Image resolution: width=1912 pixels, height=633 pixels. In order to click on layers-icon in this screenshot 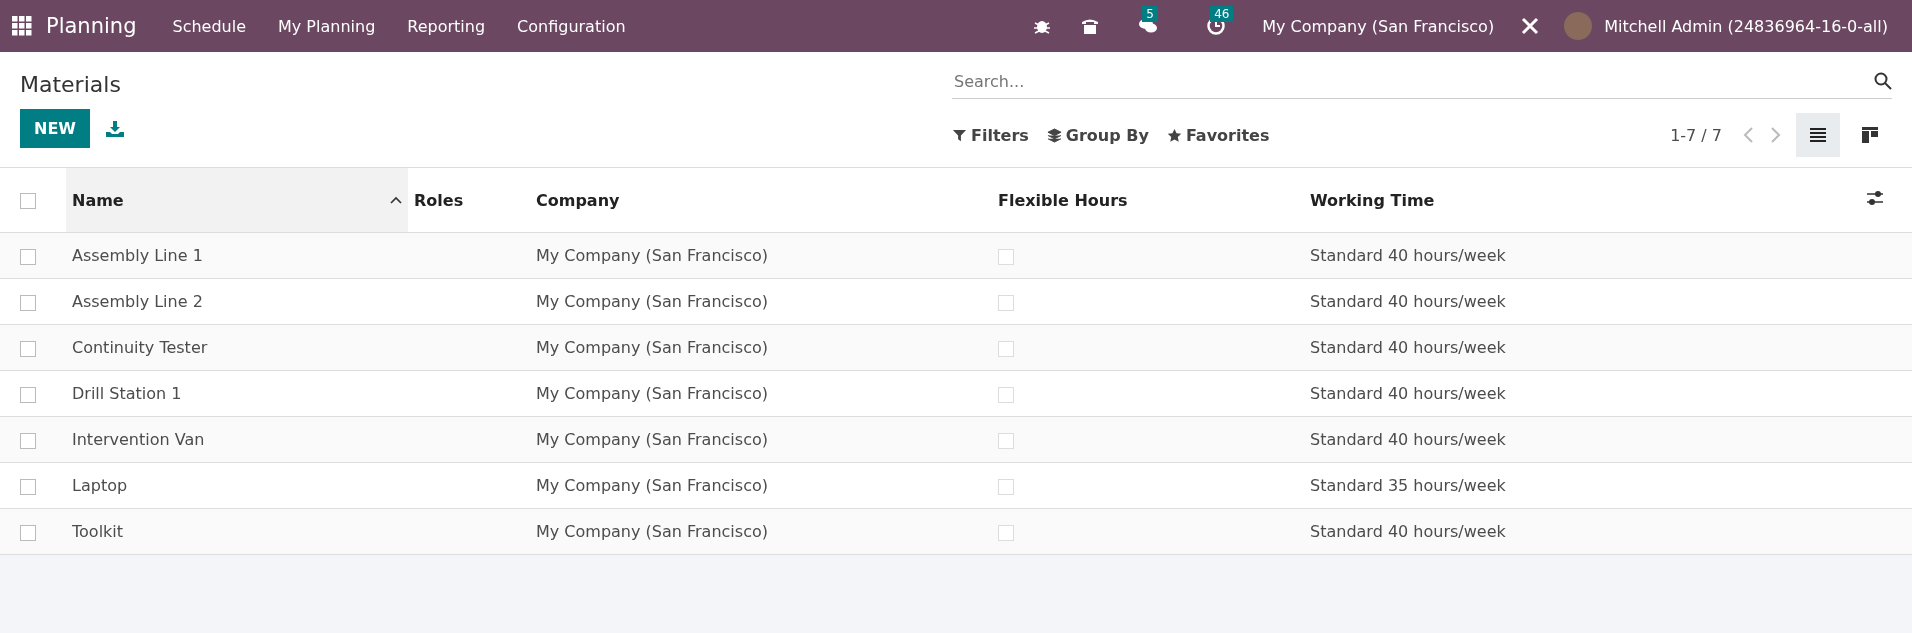, I will do `click(1054, 135)`.